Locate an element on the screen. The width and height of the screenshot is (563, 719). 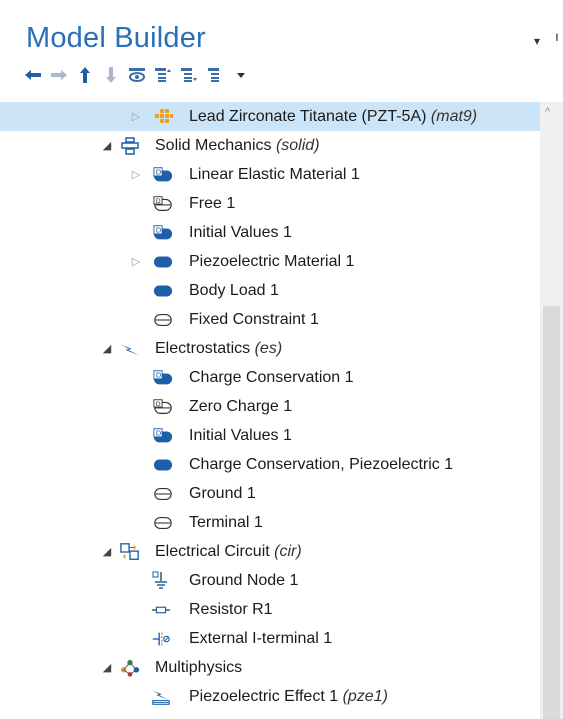
tree-node-initial-values: D Initial Values 1 is located at coordinates (270, 232).